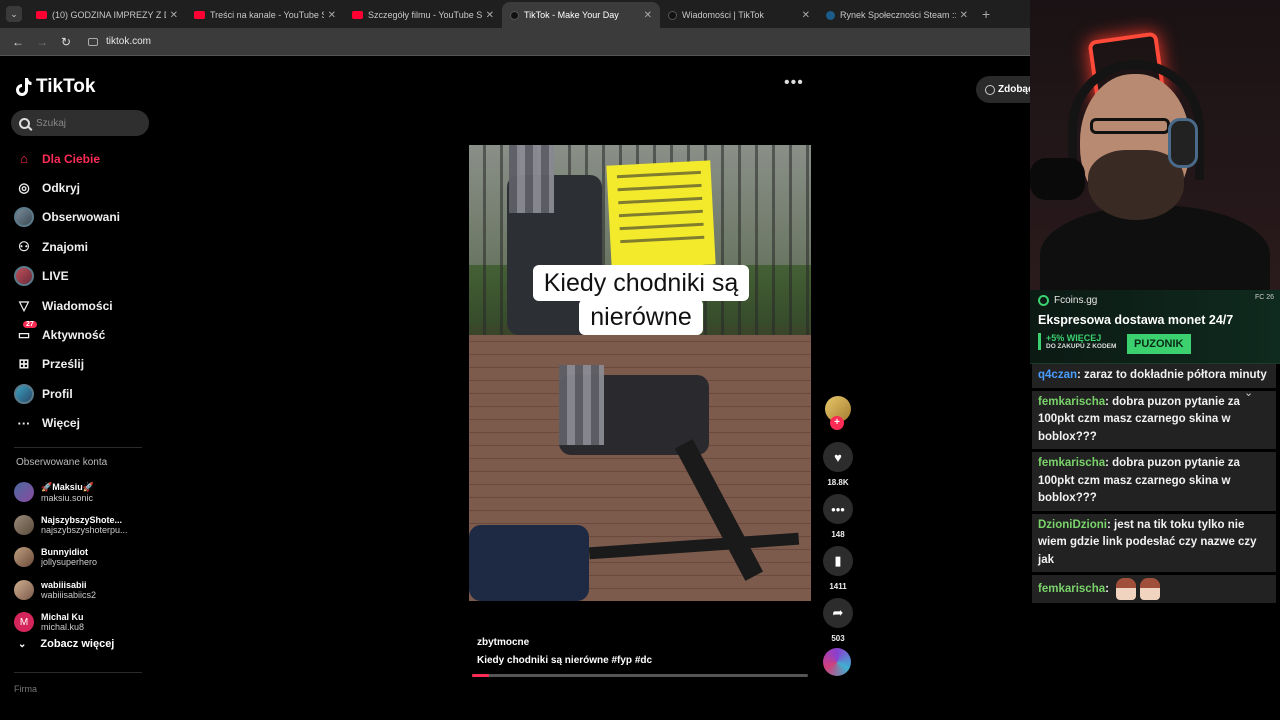 The height and width of the screenshot is (720, 1280). Describe the element at coordinates (529, 563) in the screenshot. I see `video-legs` at that location.